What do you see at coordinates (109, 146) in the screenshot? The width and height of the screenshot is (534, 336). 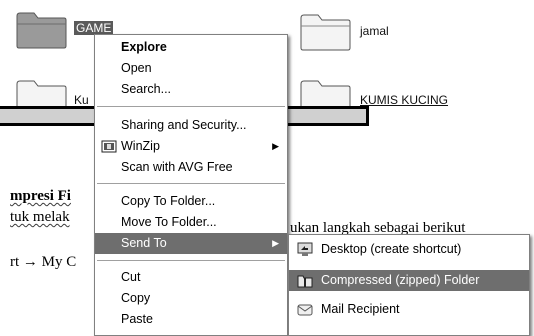 I see `winzip-icon` at bounding box center [109, 146].